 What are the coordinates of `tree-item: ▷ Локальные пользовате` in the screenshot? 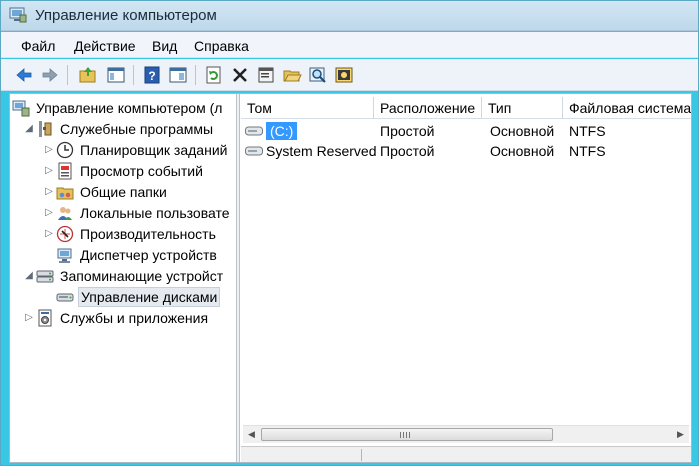 It's located at (137, 212).